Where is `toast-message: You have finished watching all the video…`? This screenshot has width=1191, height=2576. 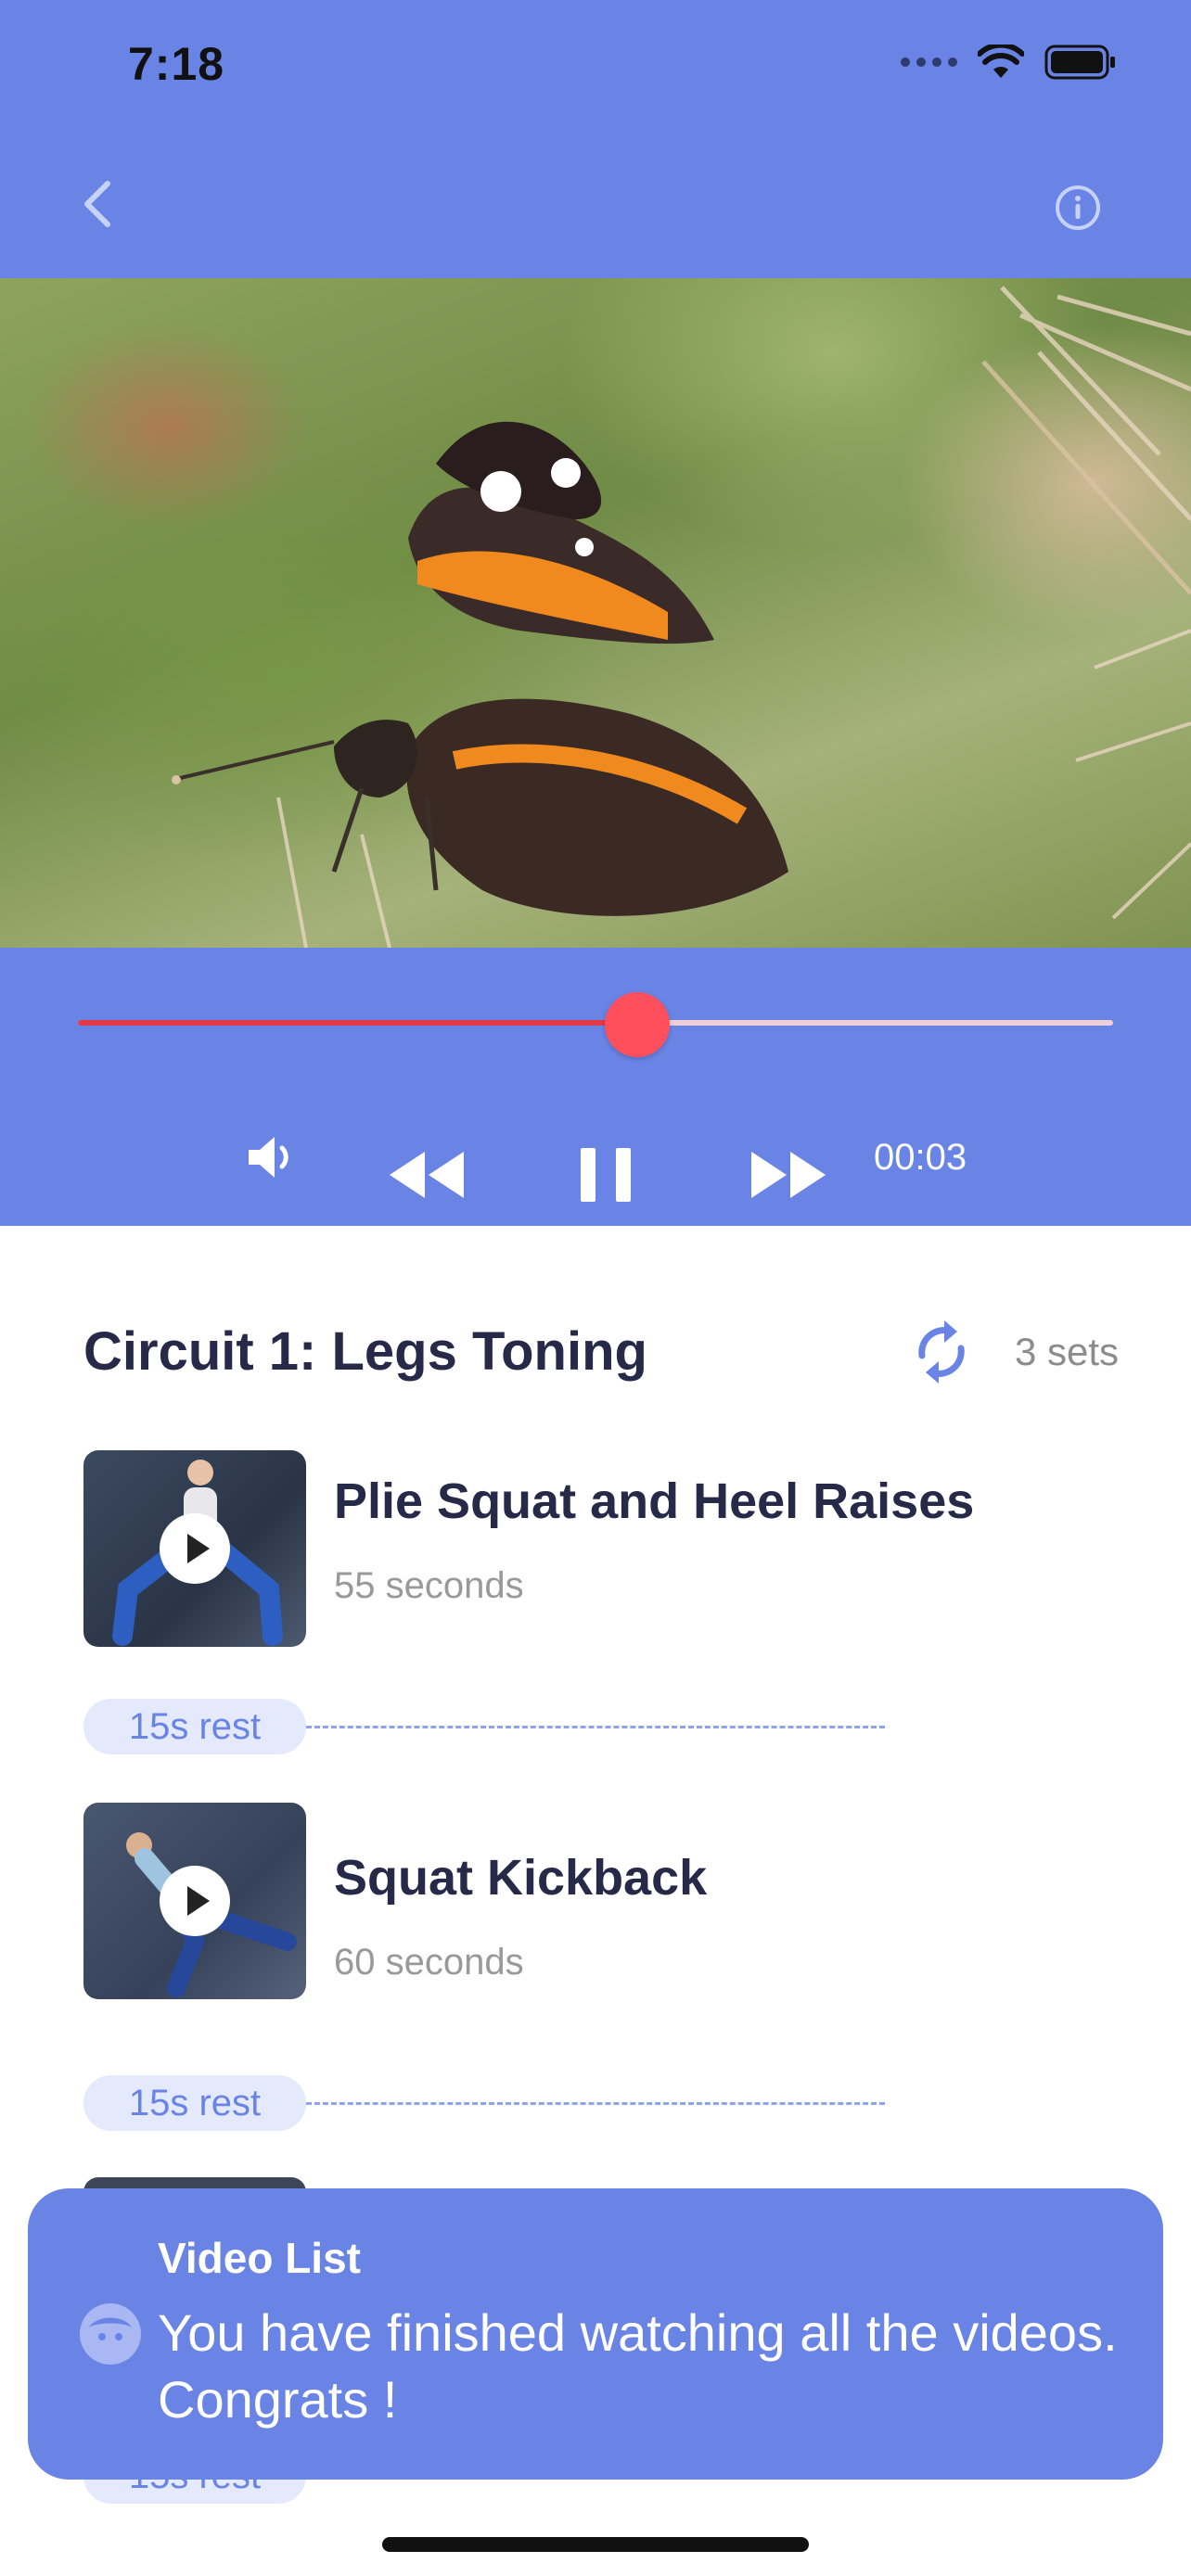
toast-message: You have finished watching all the video… is located at coordinates (638, 2366).